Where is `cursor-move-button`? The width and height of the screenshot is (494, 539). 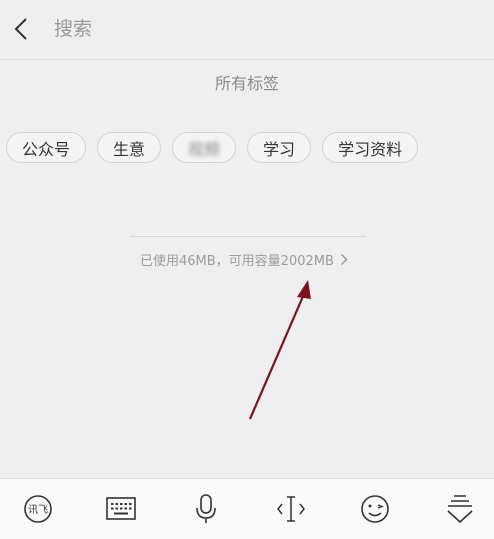 cursor-move-button is located at coordinates (291, 509).